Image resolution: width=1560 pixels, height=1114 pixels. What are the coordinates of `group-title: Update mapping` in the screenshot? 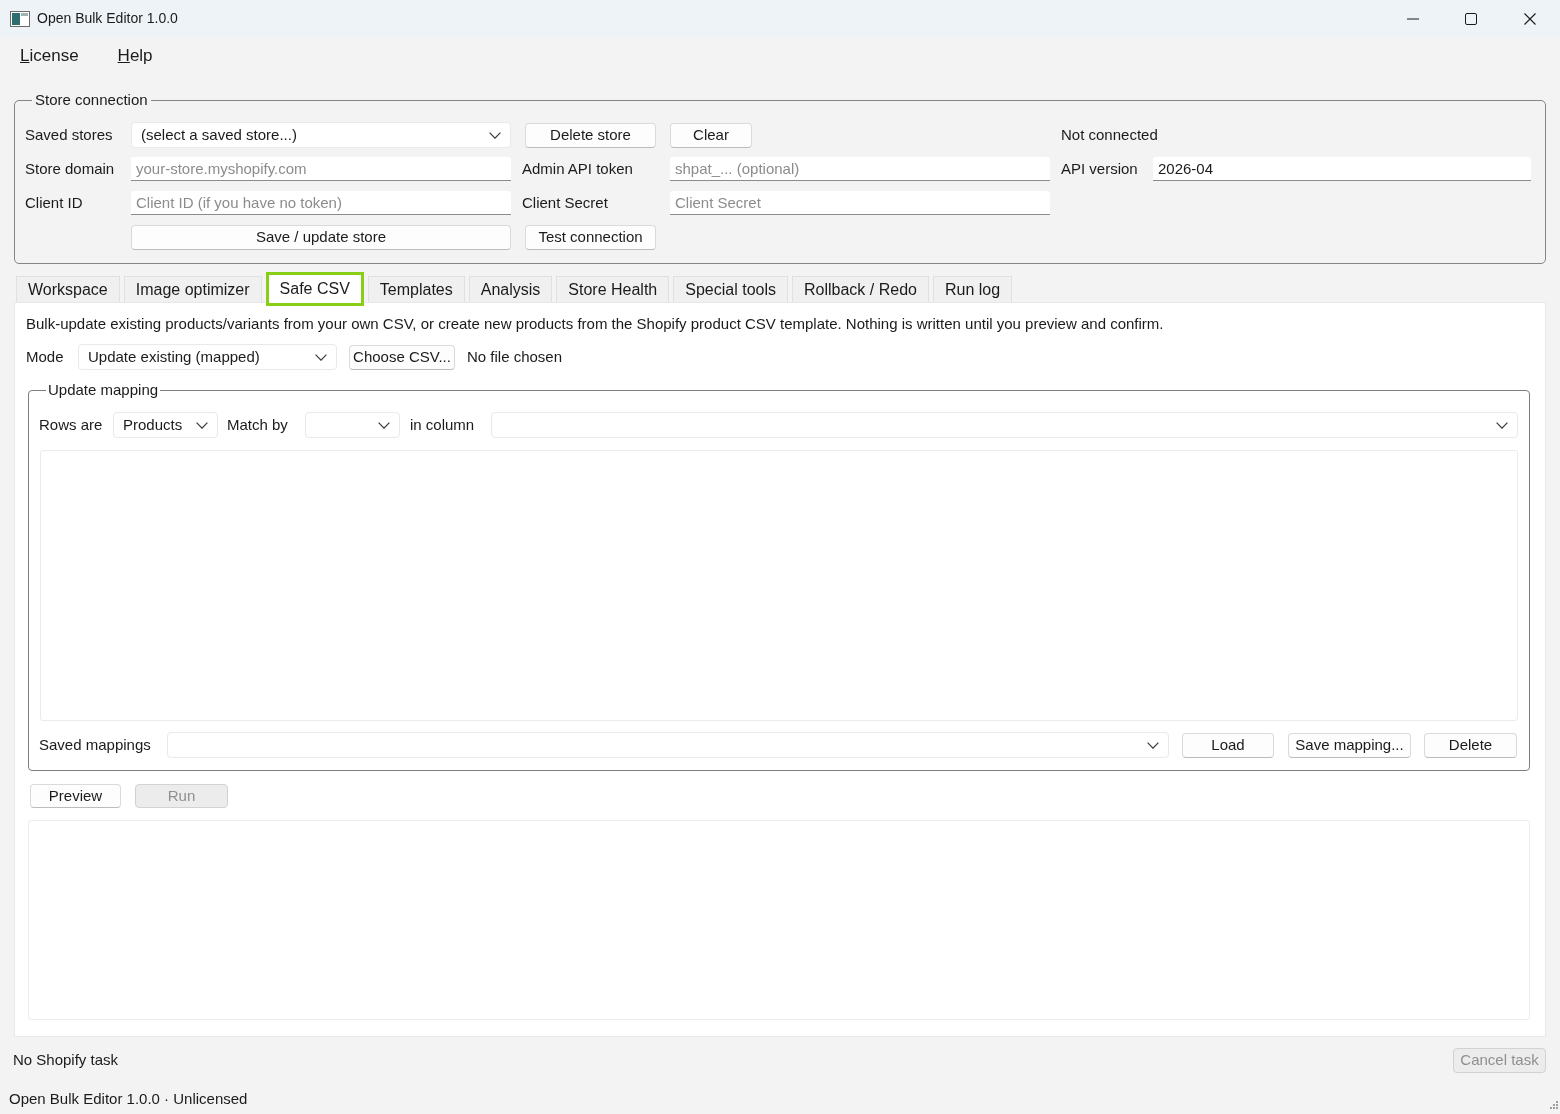 It's located at (103, 390).